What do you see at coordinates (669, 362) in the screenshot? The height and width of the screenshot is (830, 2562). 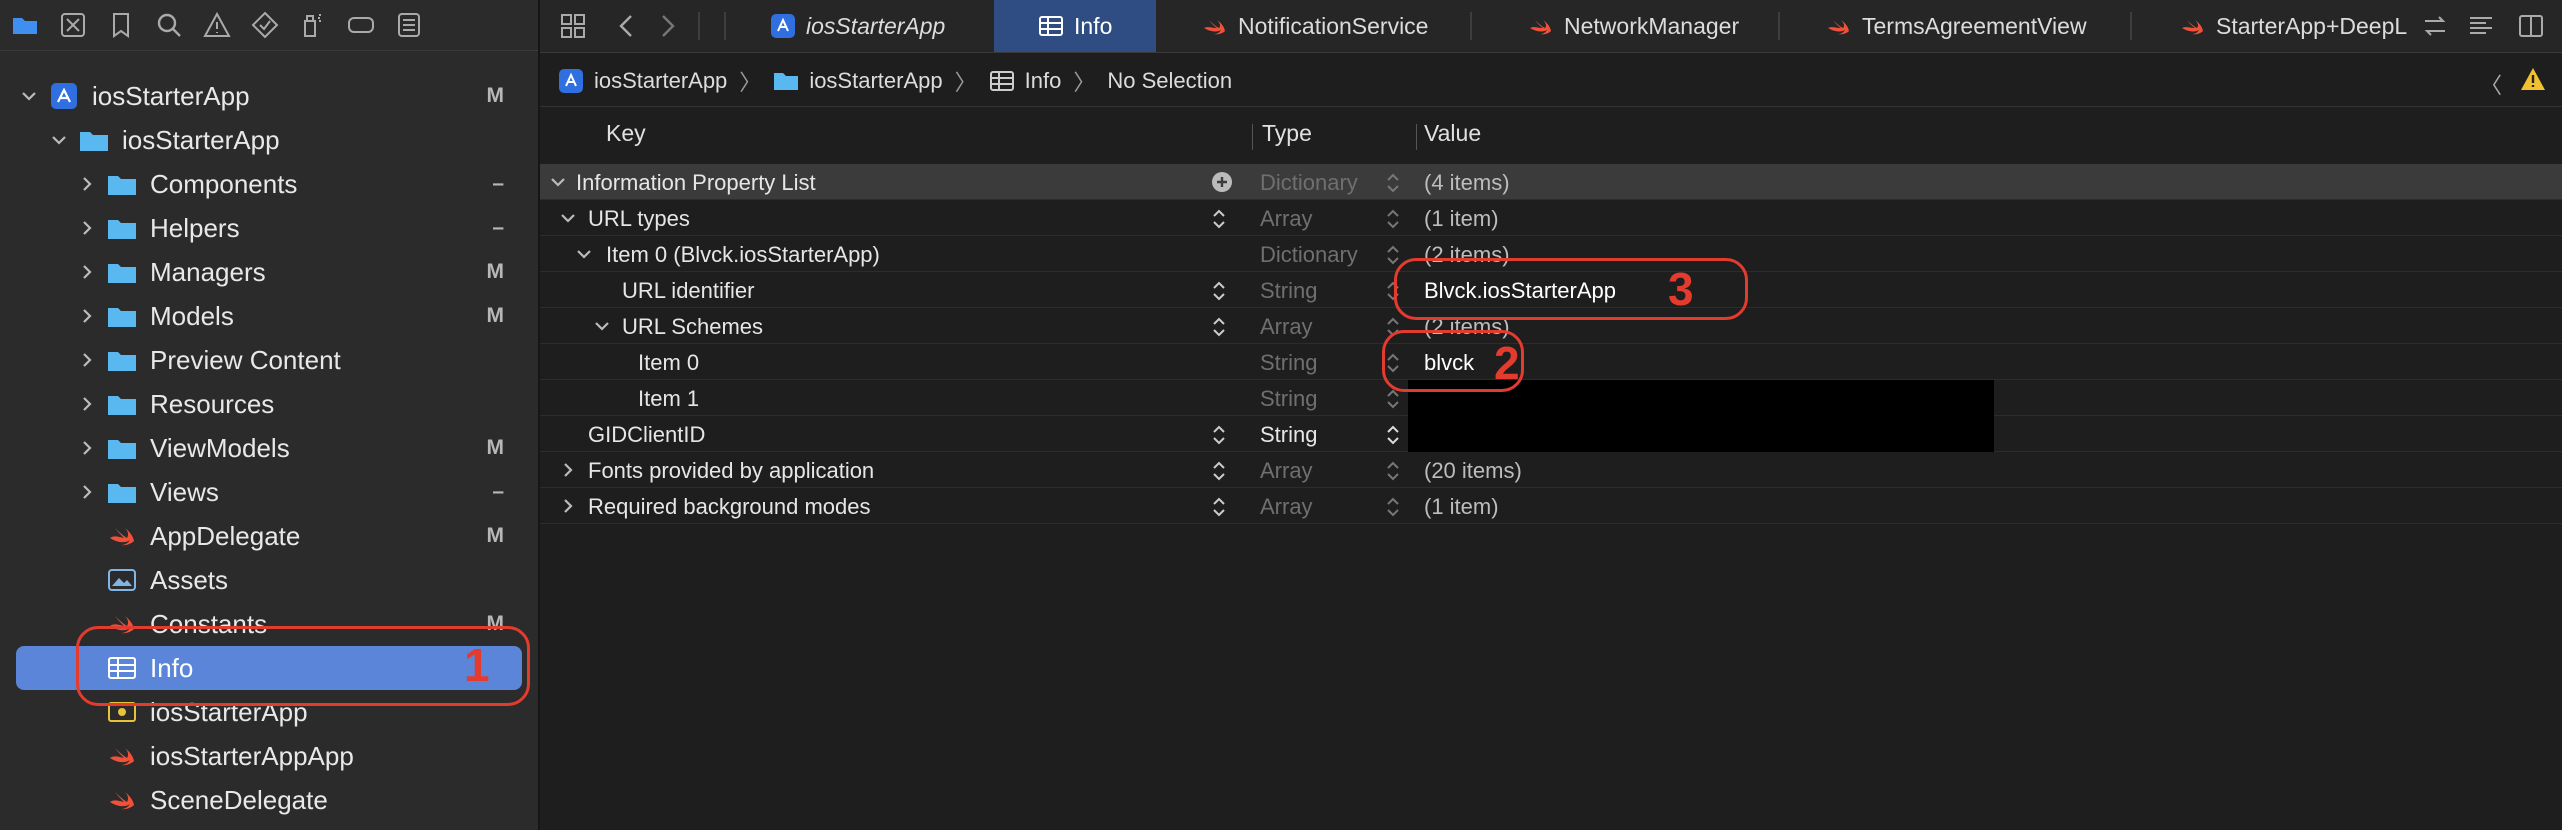 I see `plist-key: Item 0` at bounding box center [669, 362].